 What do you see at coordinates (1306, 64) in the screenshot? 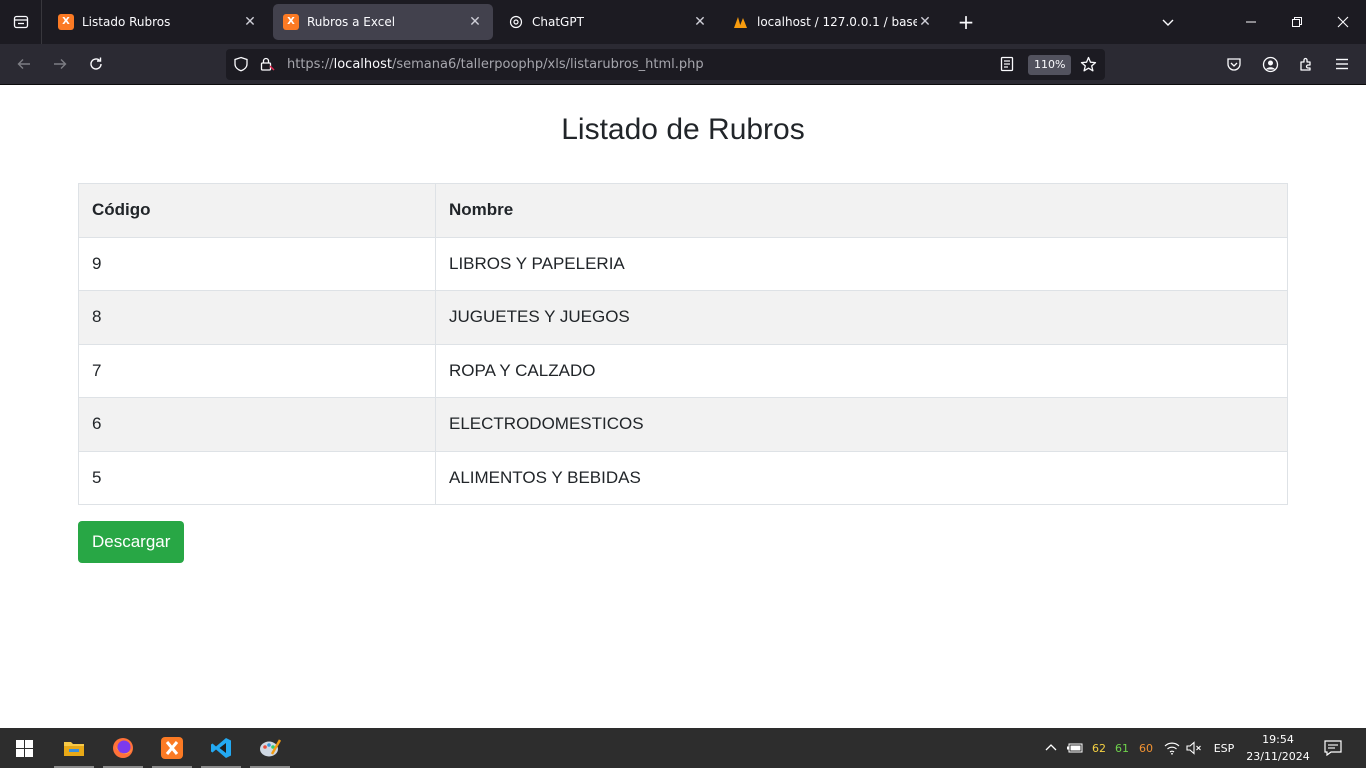
I see `extensions-icon` at bounding box center [1306, 64].